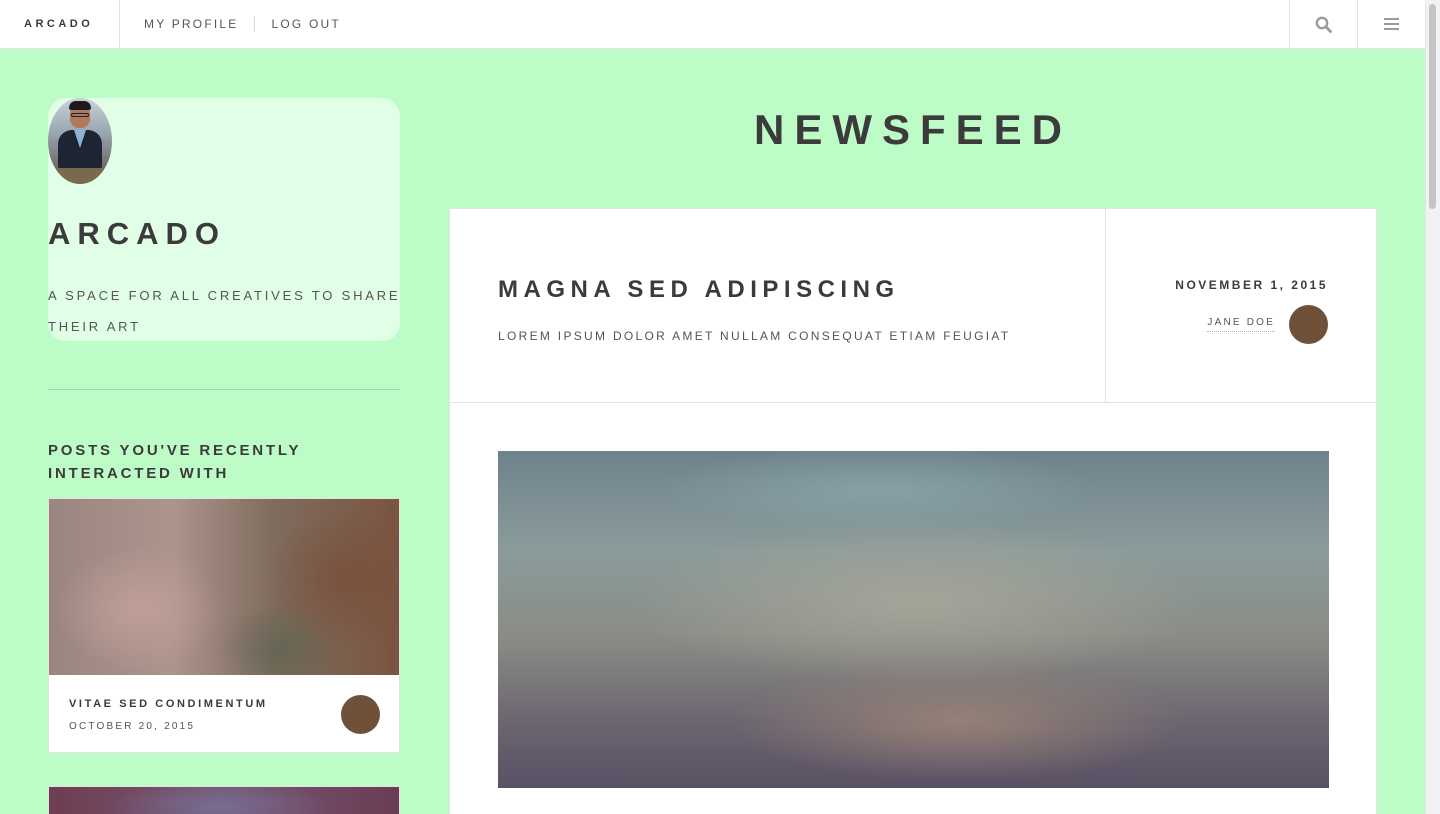 This screenshot has width=1440, height=814. I want to click on menu-icon, so click(1391, 24).